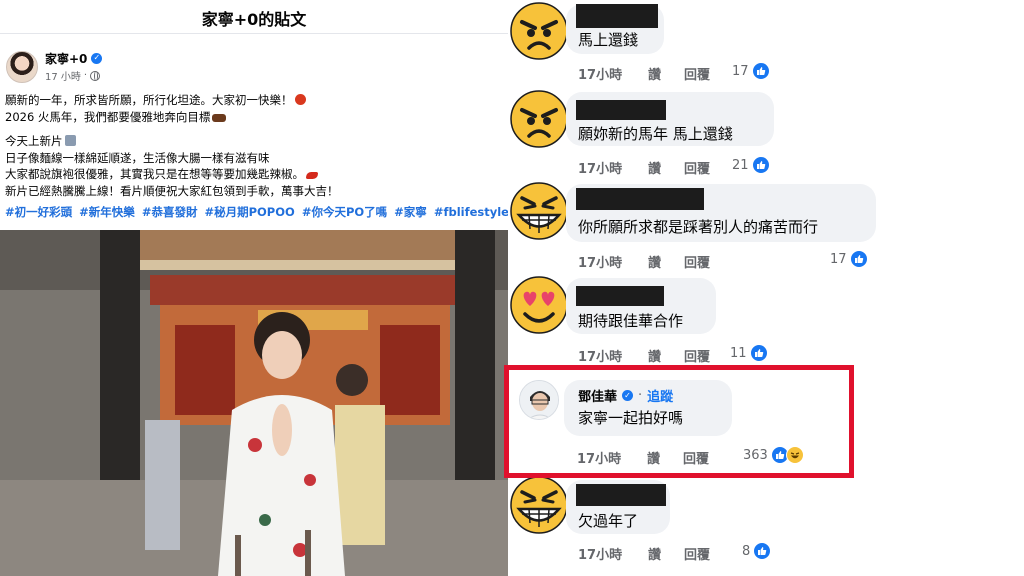 Image resolution: width=1024 pixels, height=576 pixels. I want to click on comment-bubble: 期待跟佳華合作, so click(641, 306).